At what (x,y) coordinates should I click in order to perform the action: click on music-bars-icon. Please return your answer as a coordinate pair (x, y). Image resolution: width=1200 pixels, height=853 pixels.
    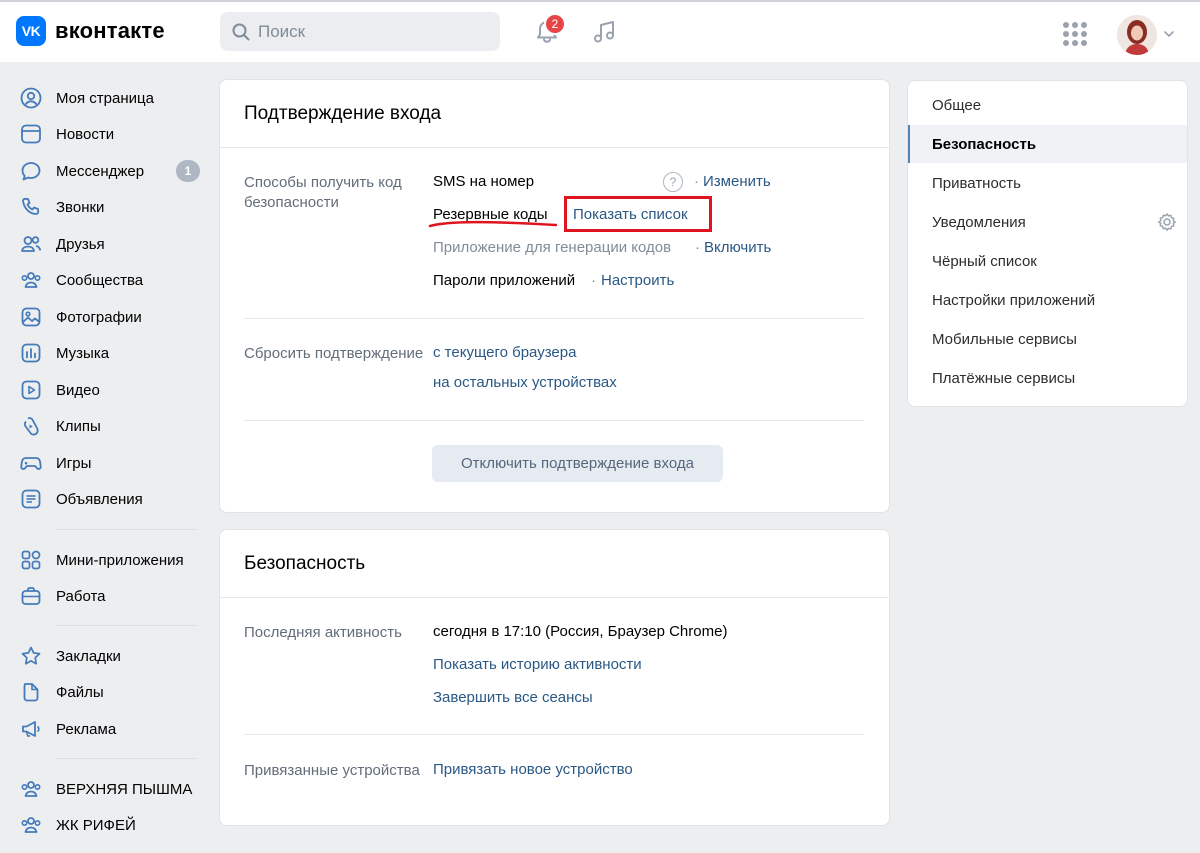
    Looking at the image, I should click on (31, 353).